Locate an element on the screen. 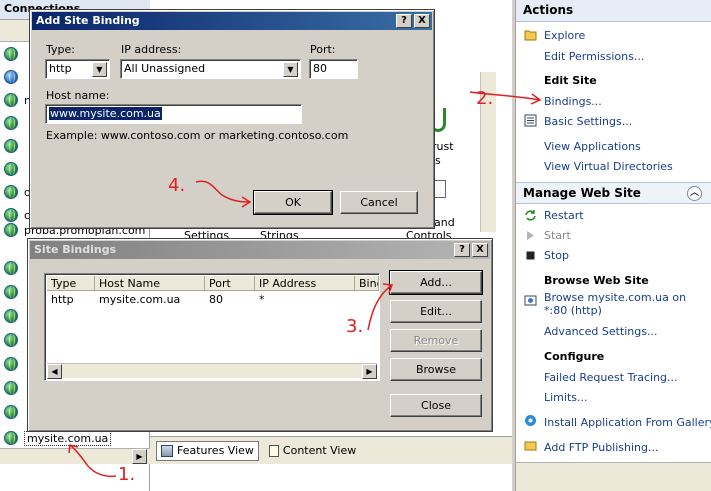 The height and width of the screenshot is (491, 711). annotation-step-1: 1. is located at coordinates (127, 474).